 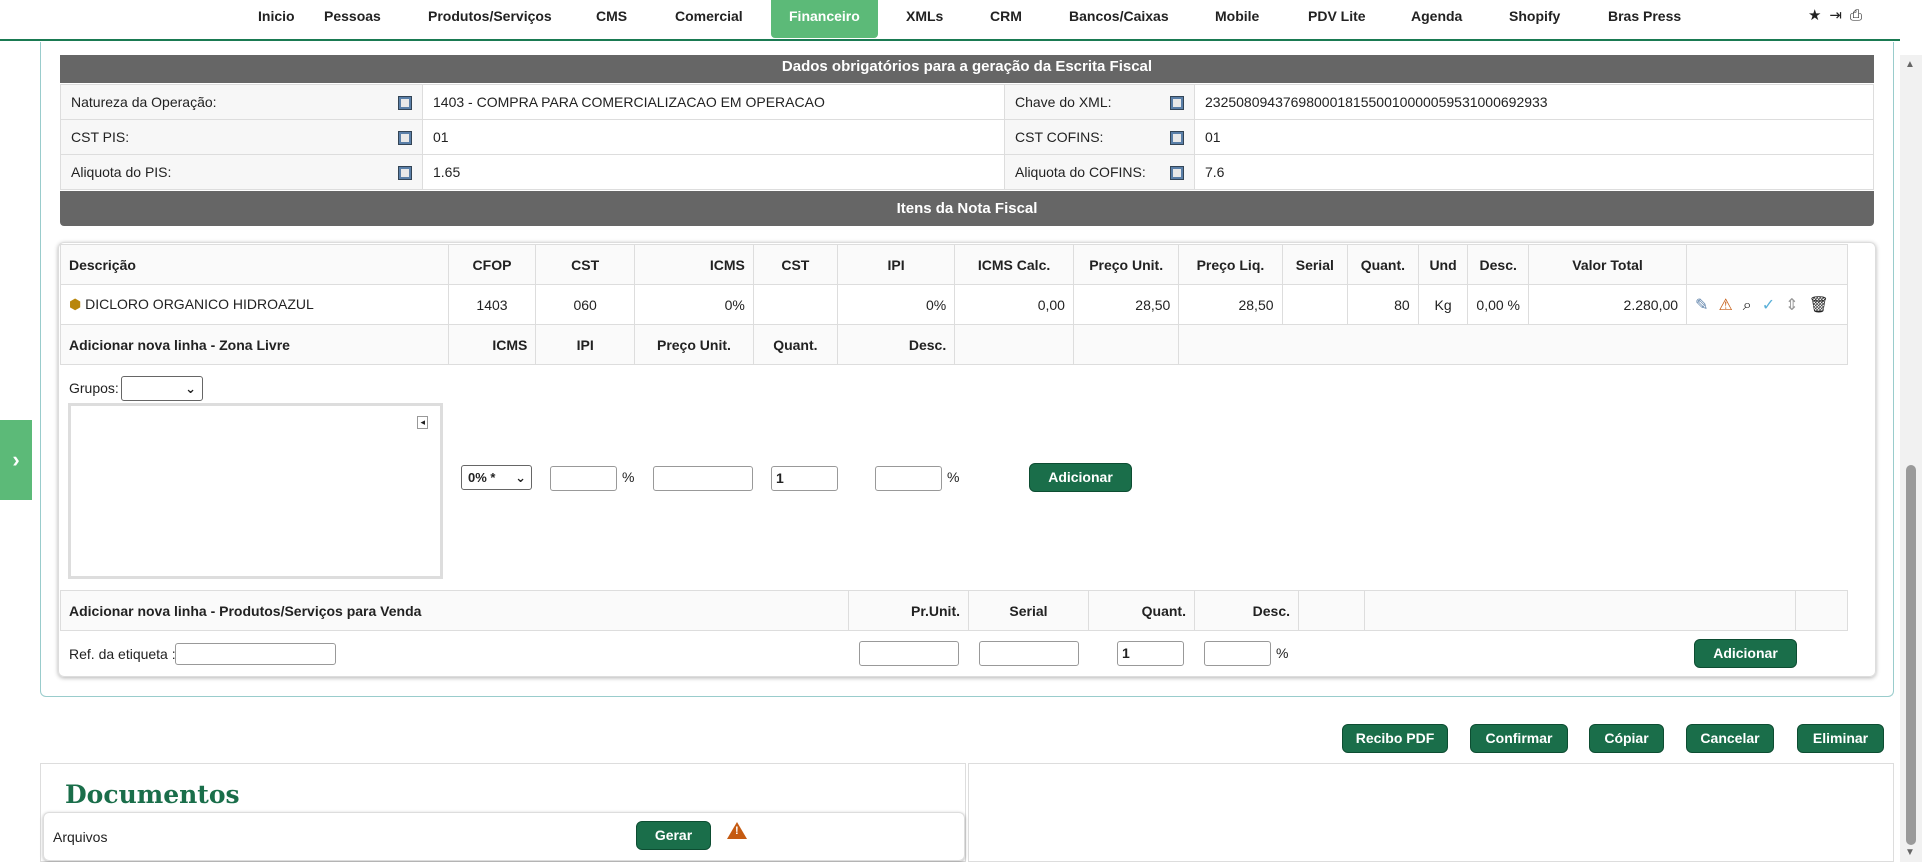 What do you see at coordinates (1910, 852) in the screenshot?
I see `scroll-down-icon: ▼` at bounding box center [1910, 852].